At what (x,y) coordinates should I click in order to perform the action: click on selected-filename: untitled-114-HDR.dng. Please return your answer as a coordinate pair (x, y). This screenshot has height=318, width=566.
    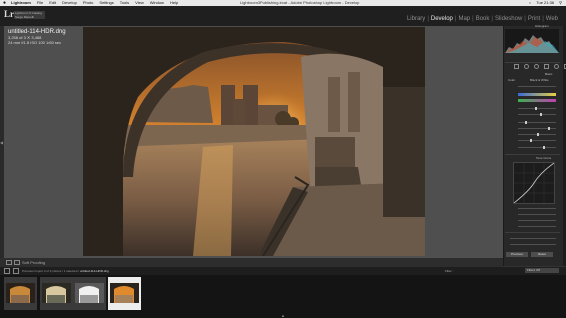
    Looking at the image, I should click on (94, 271).